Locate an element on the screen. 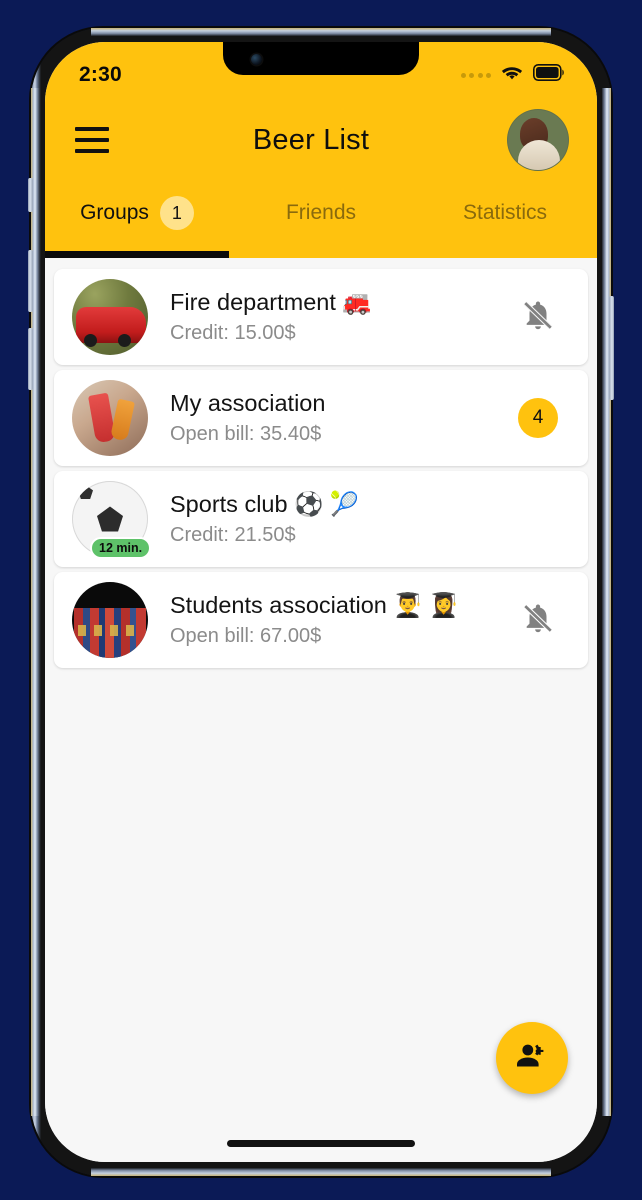  app-bar: Beer List is located at coordinates (321, 140).